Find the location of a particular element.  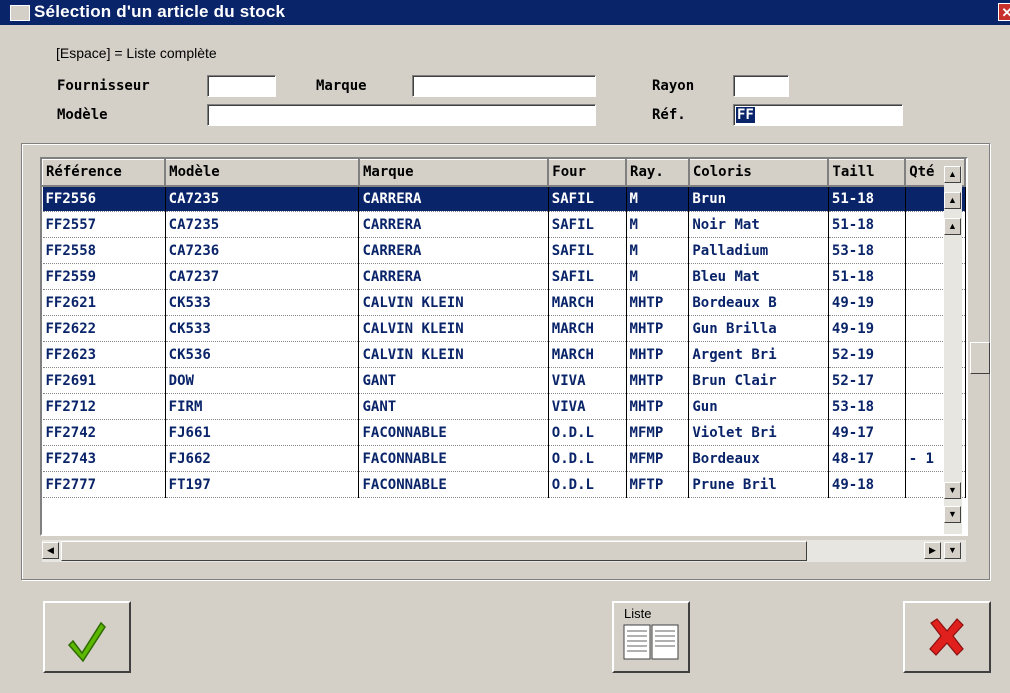

hint-text: [Espace] = Liste complète is located at coordinates (136, 53).